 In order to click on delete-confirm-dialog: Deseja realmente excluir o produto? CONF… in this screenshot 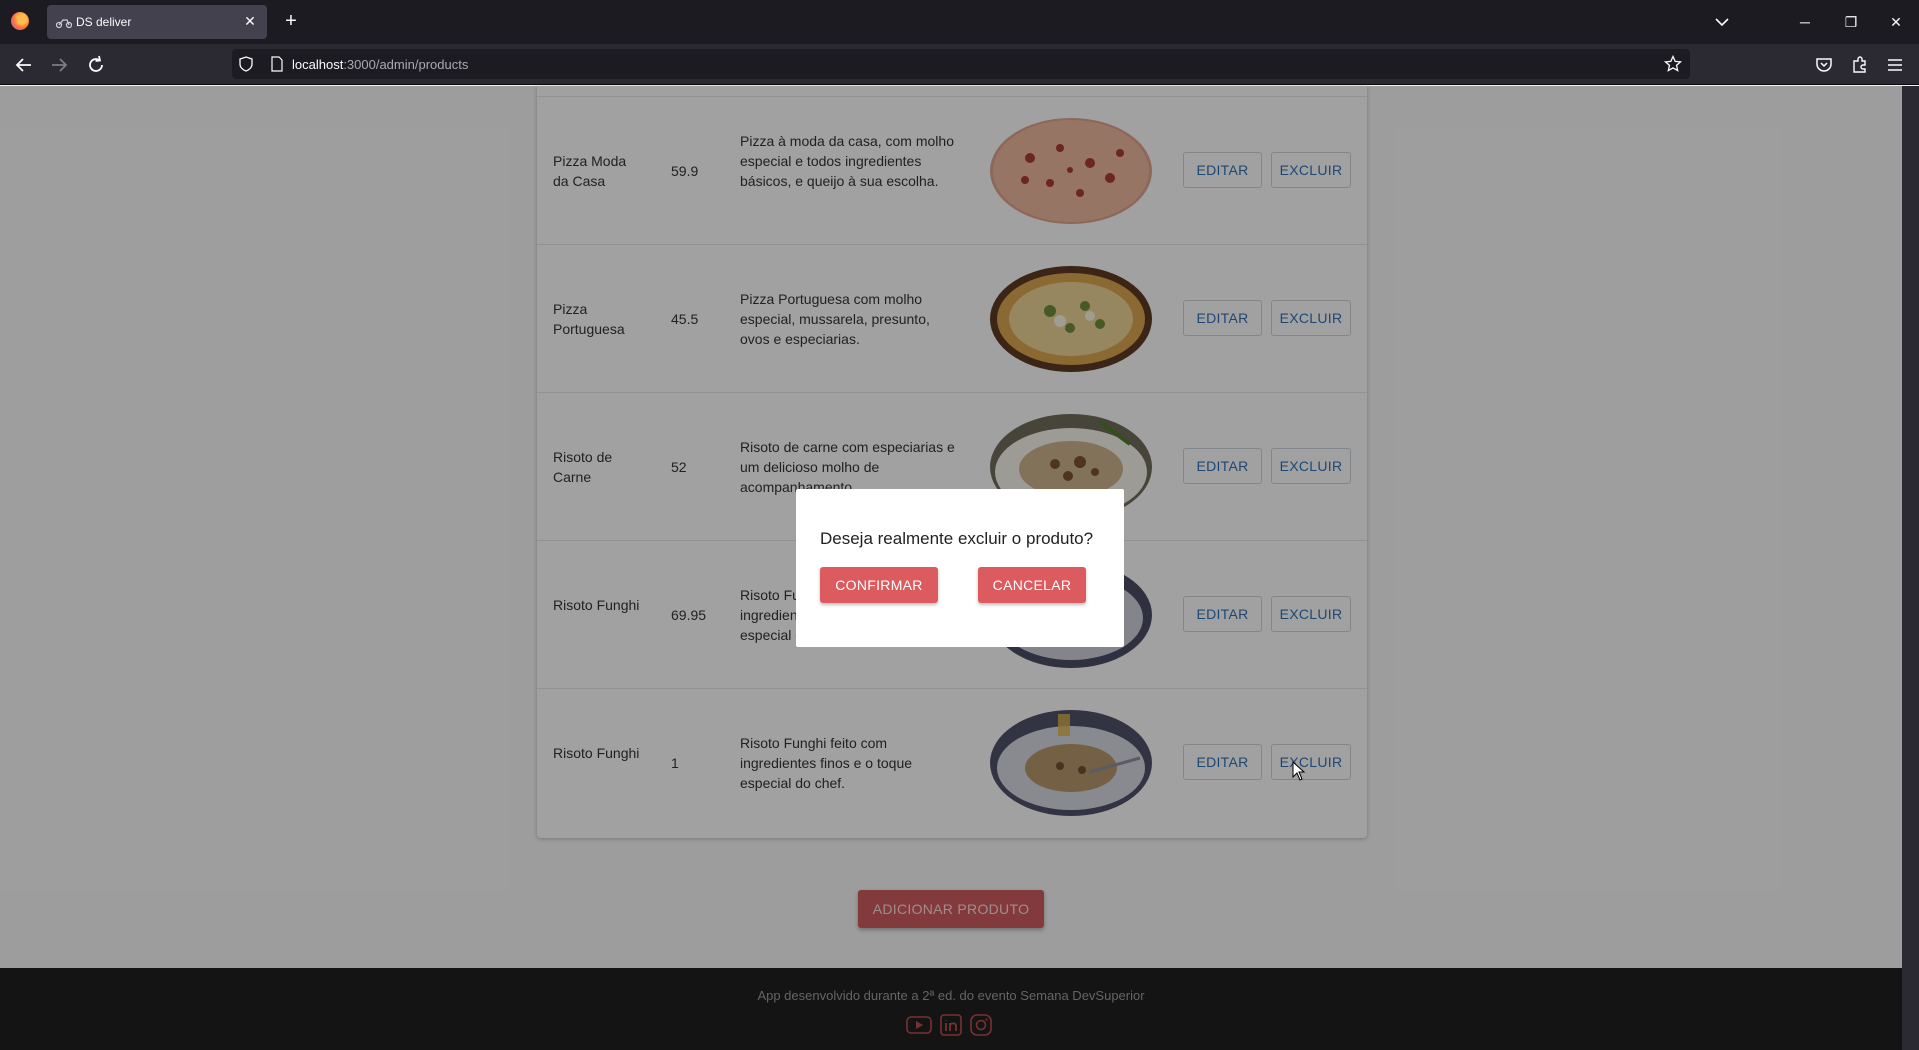, I will do `click(960, 568)`.